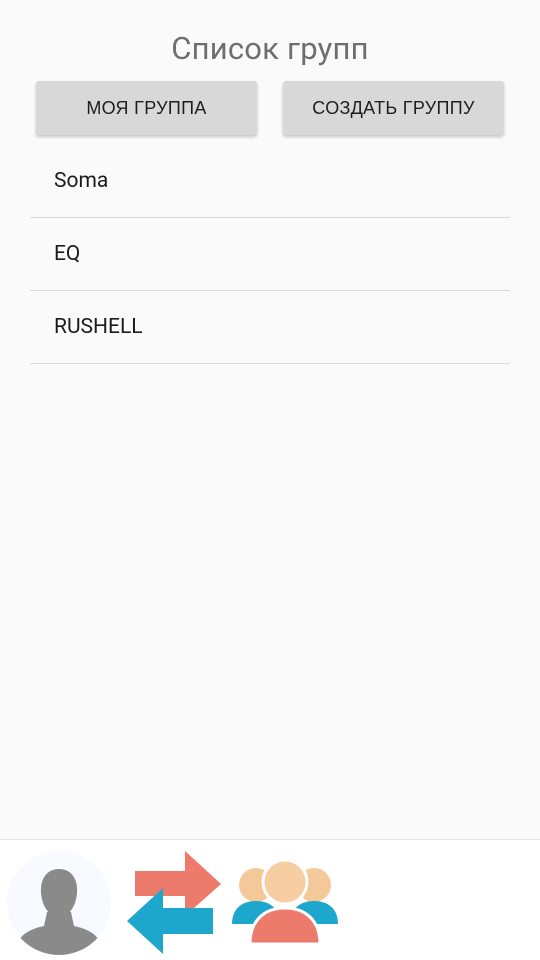  What do you see at coordinates (285, 902) in the screenshot?
I see `groups-icon` at bounding box center [285, 902].